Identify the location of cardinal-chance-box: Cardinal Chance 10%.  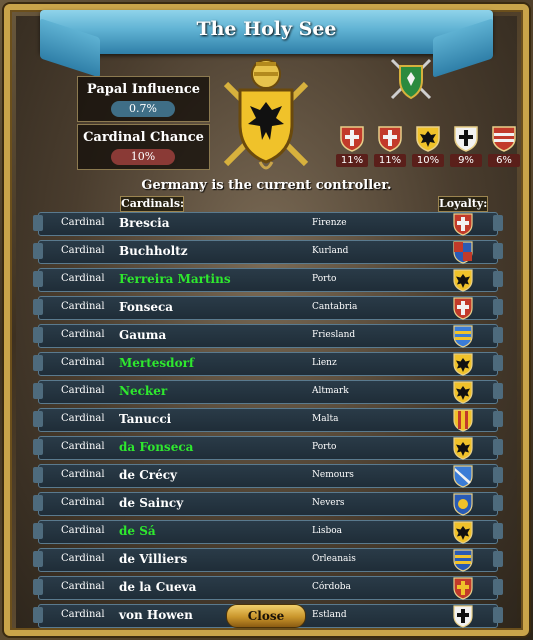
(143, 147).